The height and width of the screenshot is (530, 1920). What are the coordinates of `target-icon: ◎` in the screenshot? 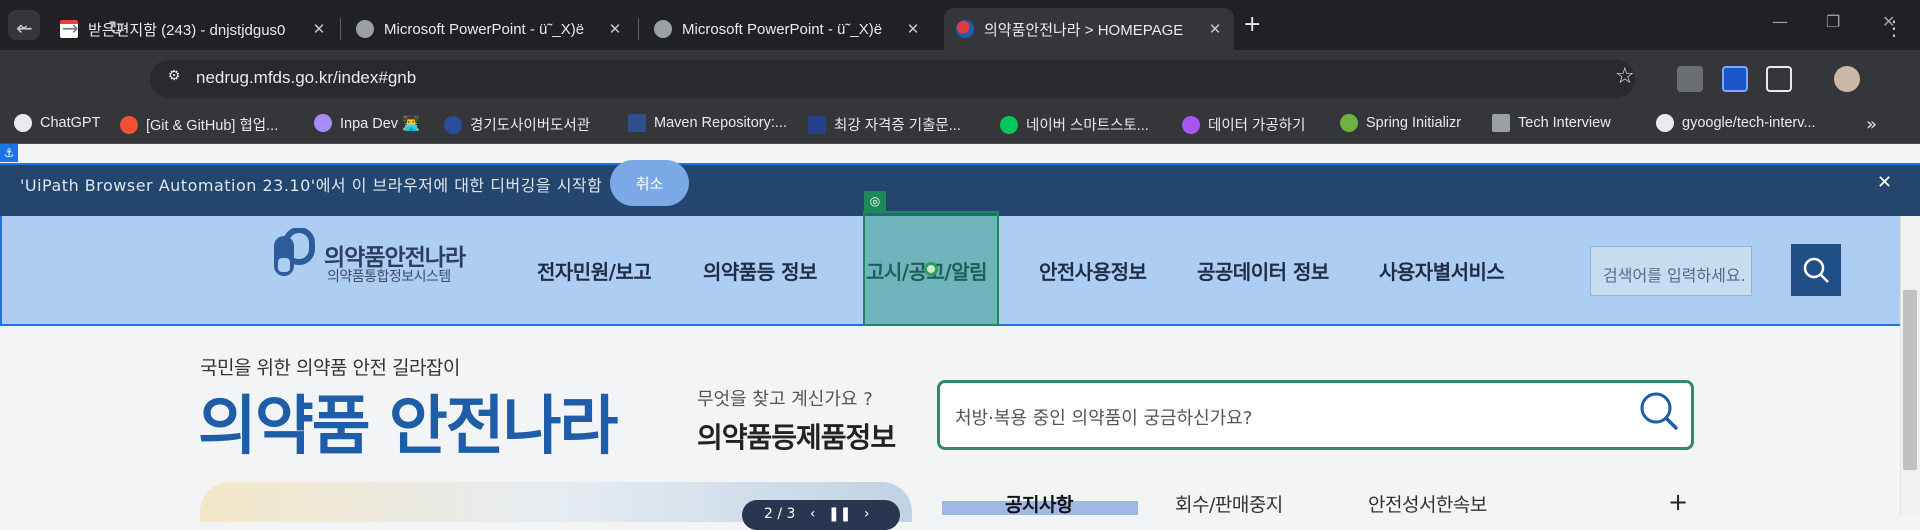 It's located at (875, 201).